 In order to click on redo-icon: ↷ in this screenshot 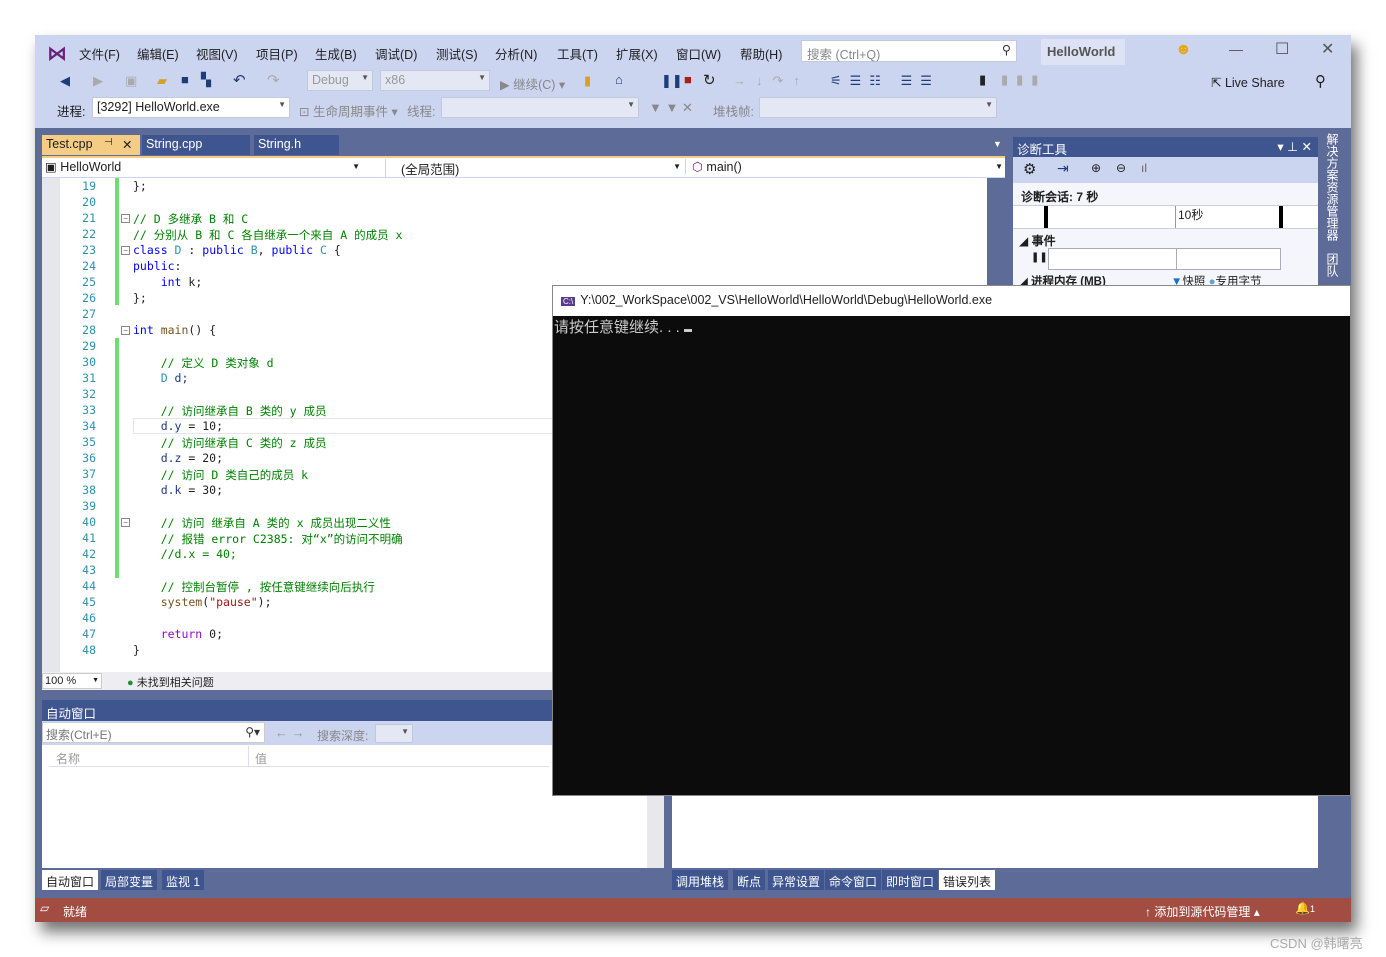, I will do `click(273, 80)`.